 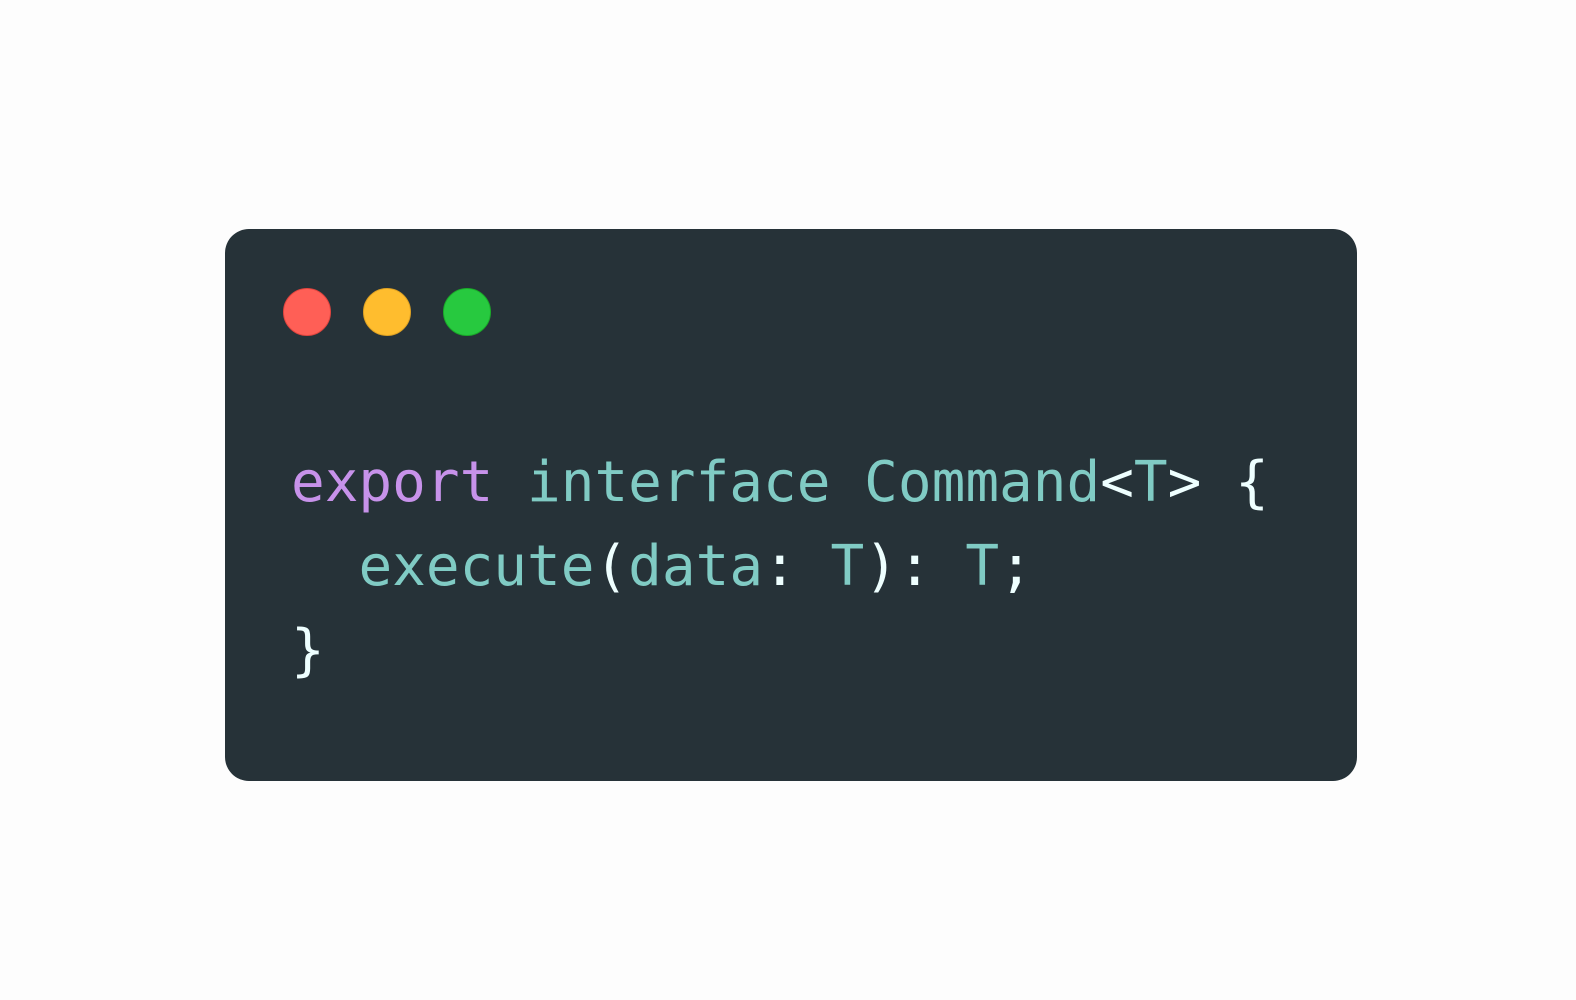 I want to click on code-line-2: execute(data: T): T;, so click(x=780, y=567).